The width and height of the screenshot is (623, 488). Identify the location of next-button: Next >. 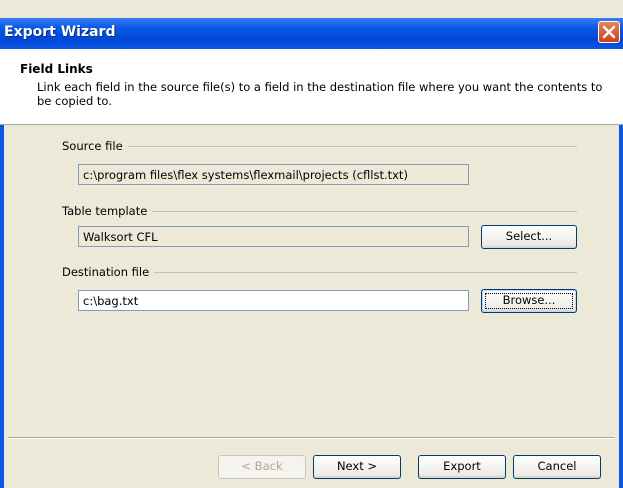
(357, 467).